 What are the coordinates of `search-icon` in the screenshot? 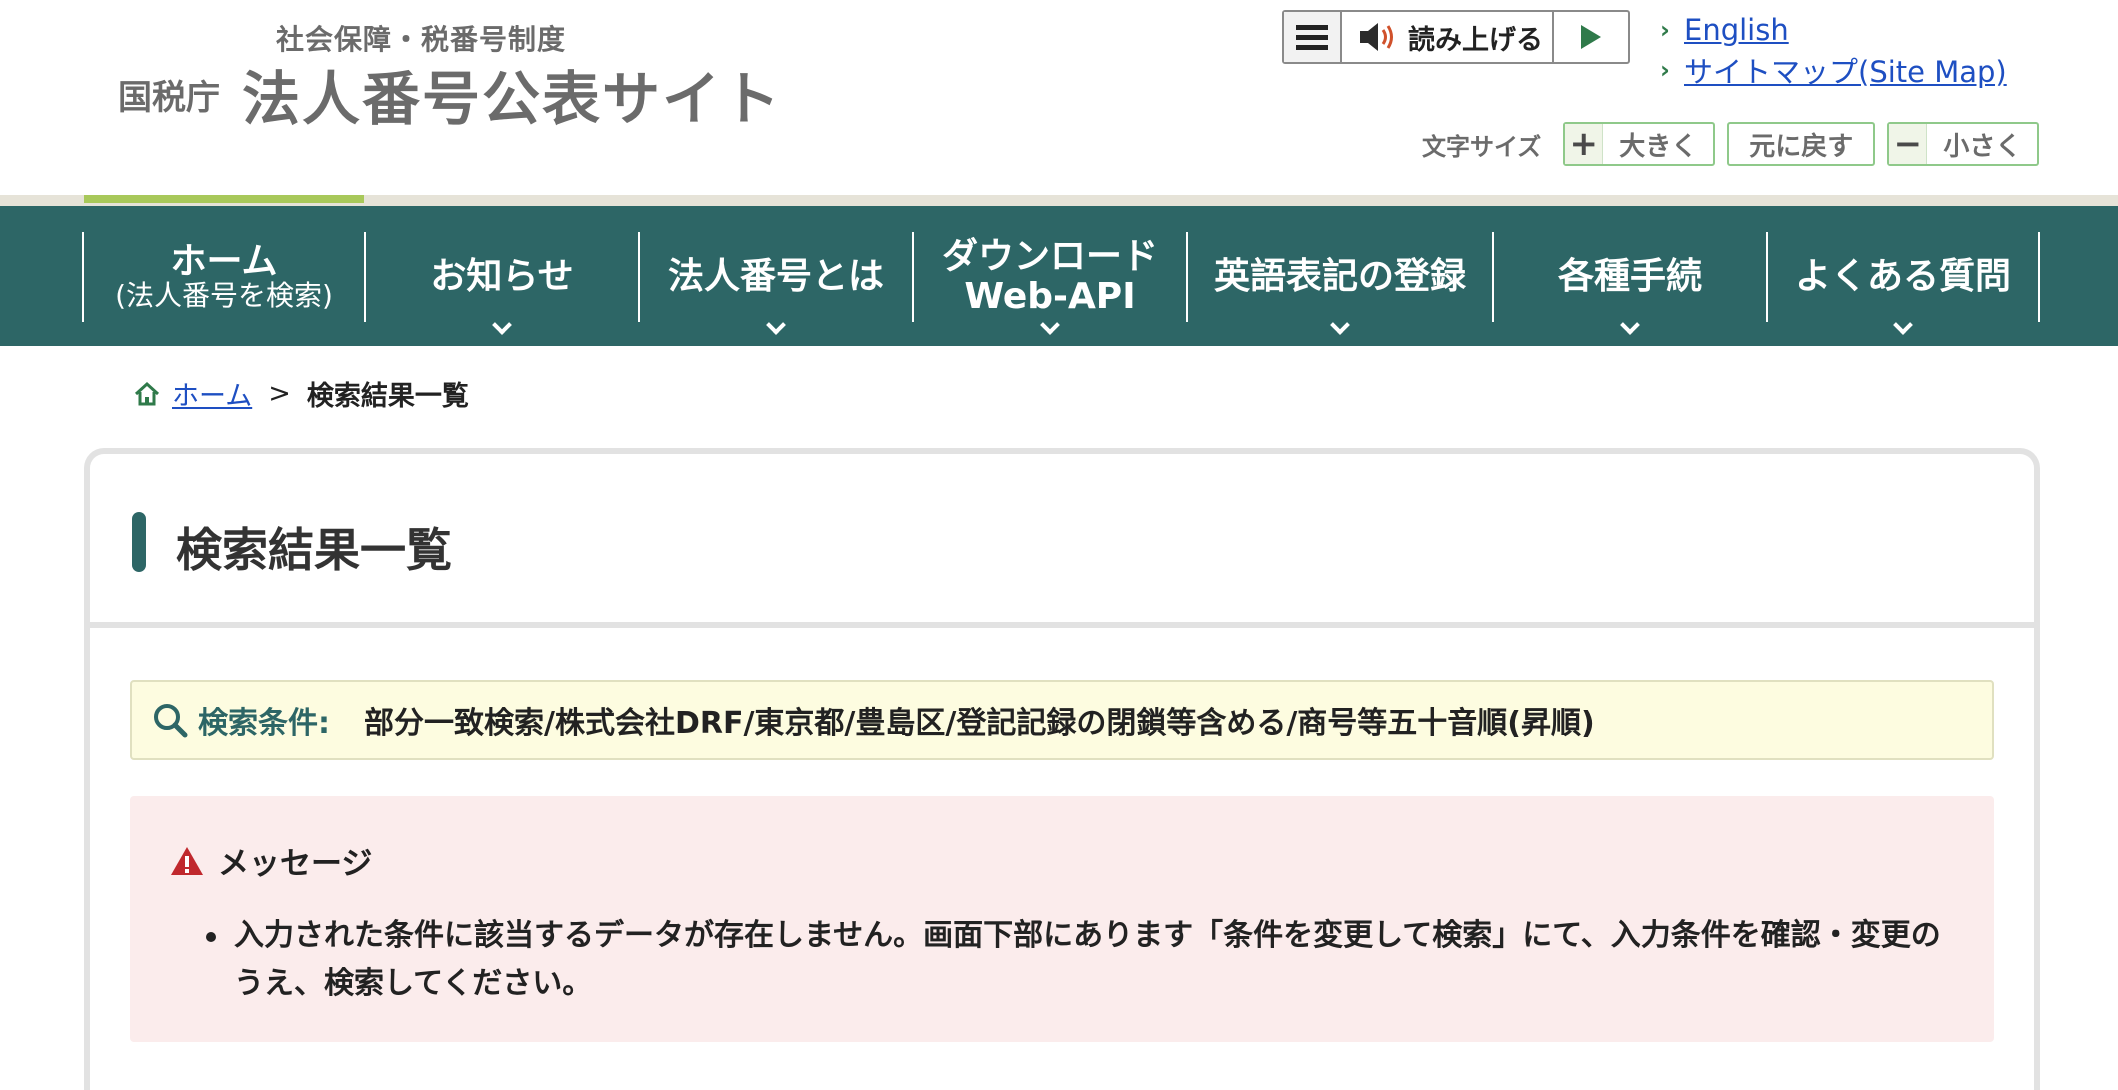 It's located at (171, 721).